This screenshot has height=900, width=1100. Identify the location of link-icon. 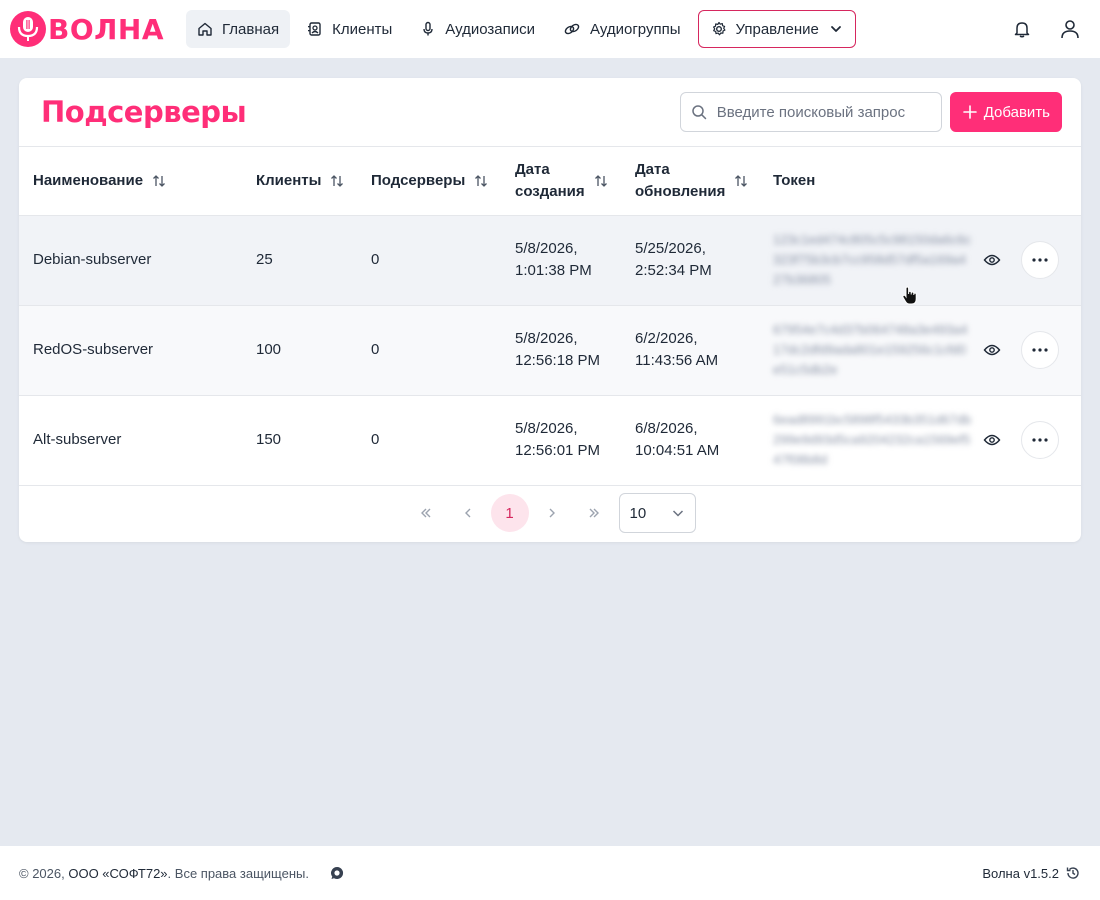
(572, 29).